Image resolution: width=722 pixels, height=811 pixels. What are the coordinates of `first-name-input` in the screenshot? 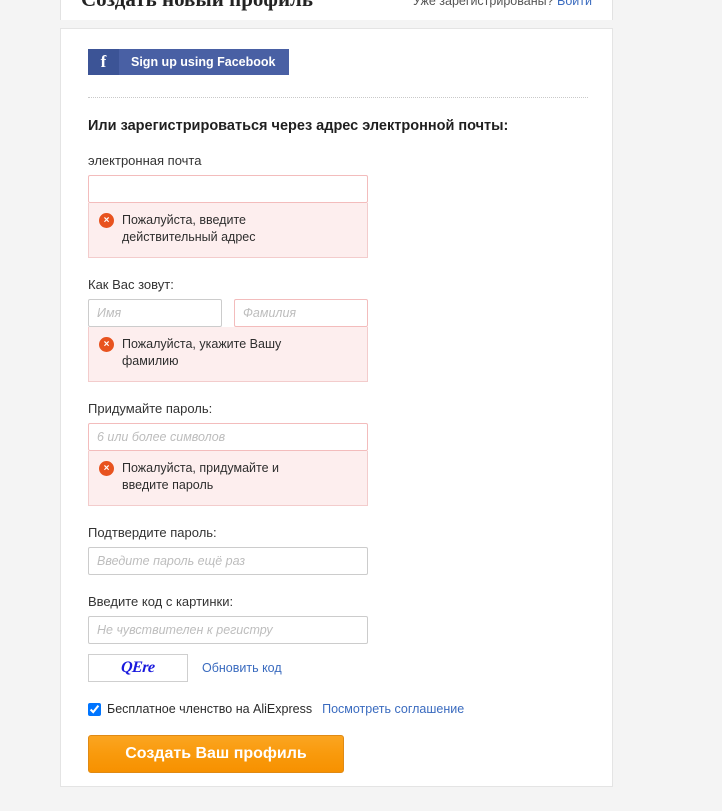 It's located at (155, 313).